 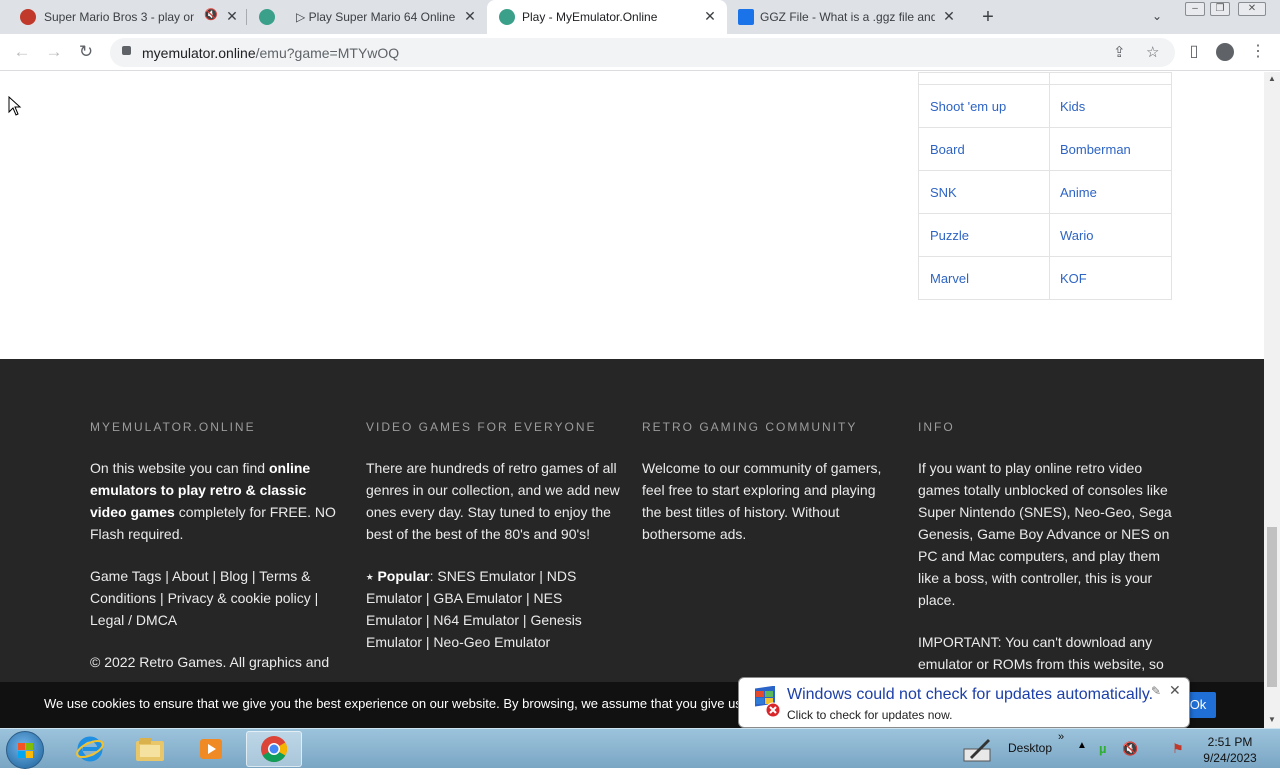 What do you see at coordinates (750, 427) in the screenshot?
I see `footer-heading: RETRO GAMING COMMUNITY` at bounding box center [750, 427].